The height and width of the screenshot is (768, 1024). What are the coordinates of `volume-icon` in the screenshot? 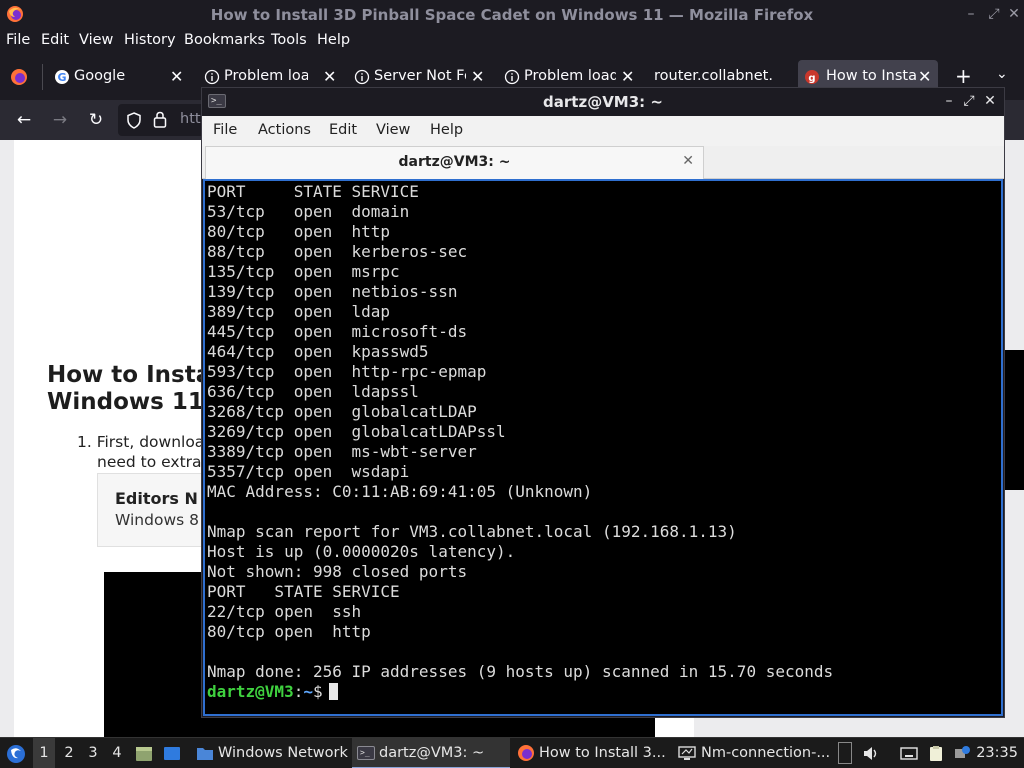 It's located at (871, 753).